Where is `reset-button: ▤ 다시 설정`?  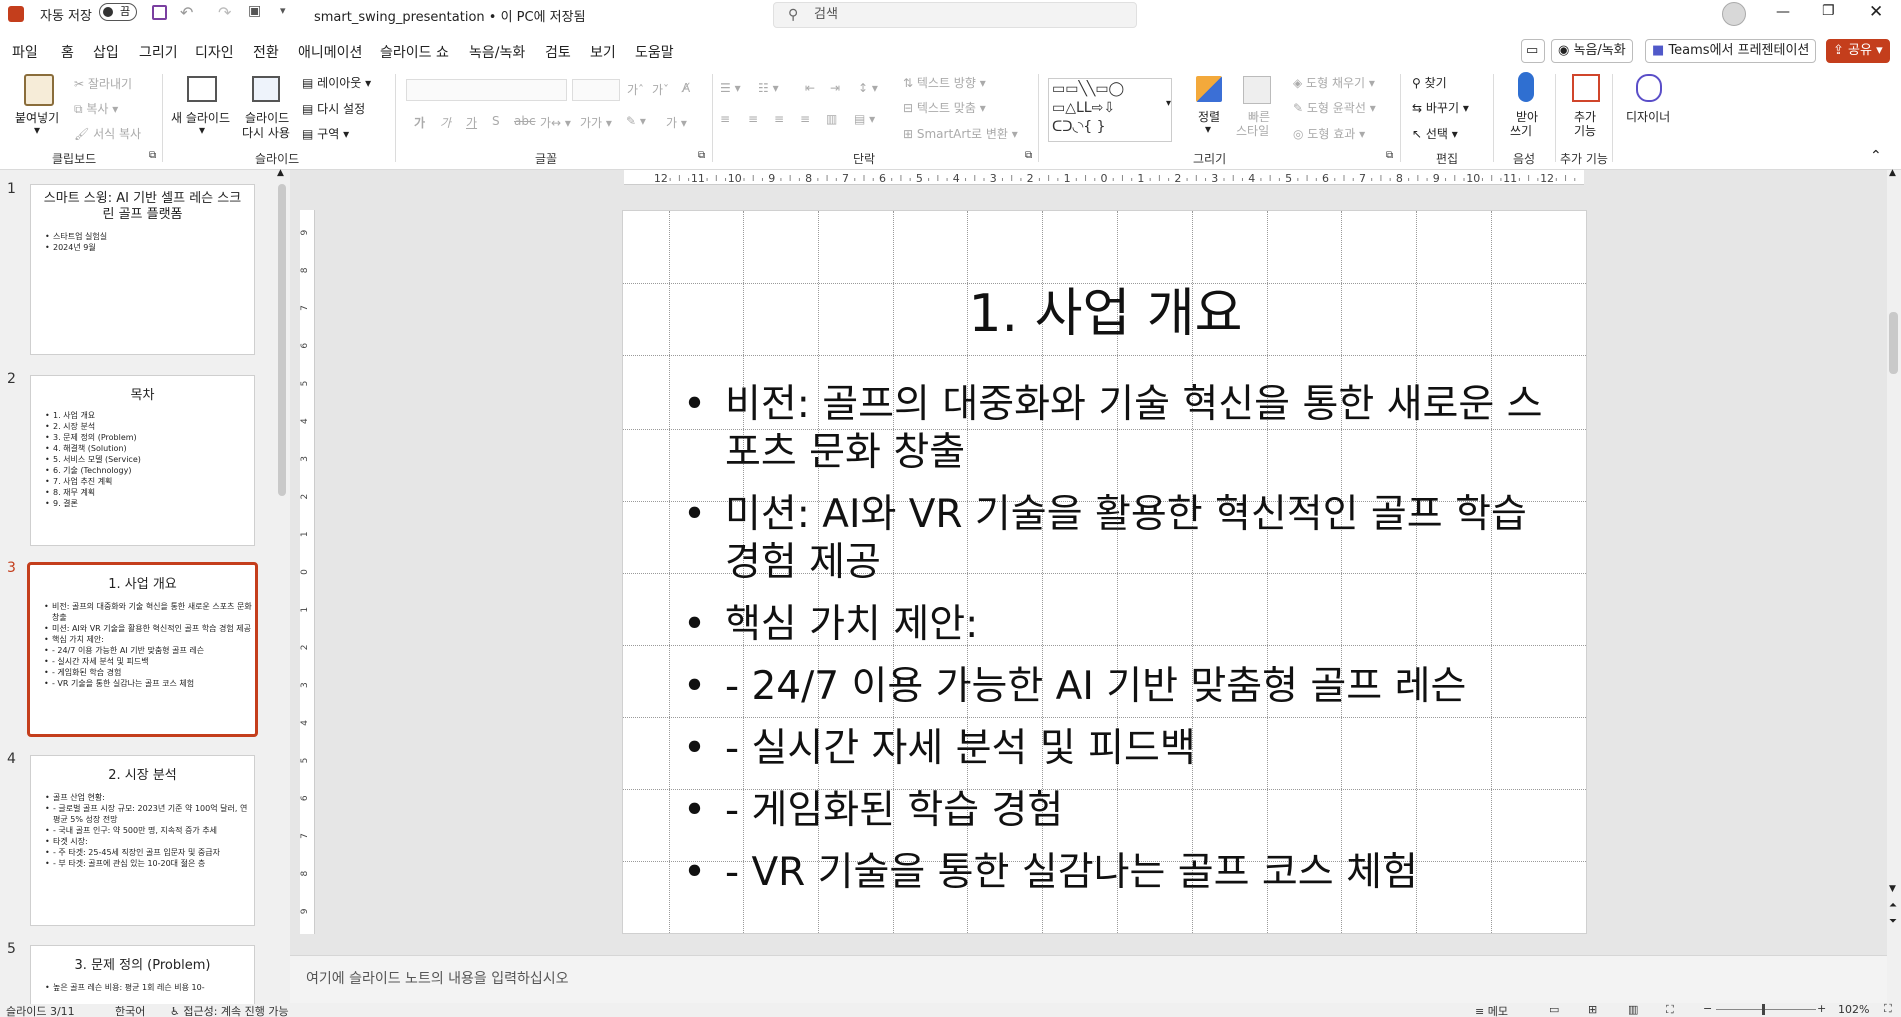
reset-button: ▤ 다시 설정 is located at coordinates (333, 108).